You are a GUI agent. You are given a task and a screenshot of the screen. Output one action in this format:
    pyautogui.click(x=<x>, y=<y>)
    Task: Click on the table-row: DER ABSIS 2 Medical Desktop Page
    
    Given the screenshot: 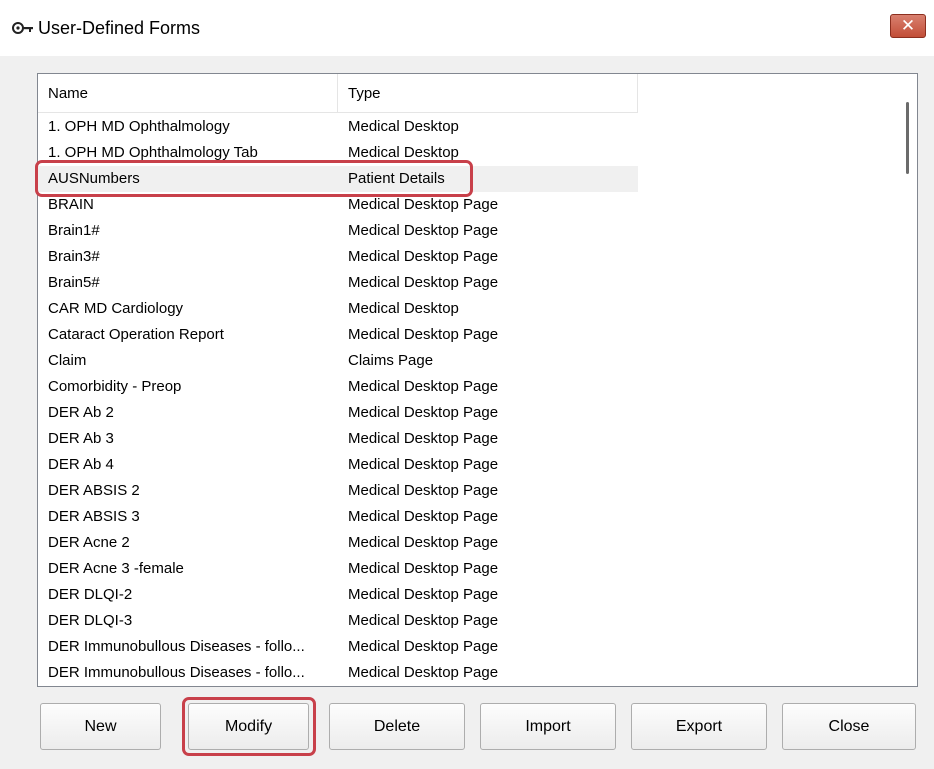 What is the action you would take?
    pyautogui.click(x=338, y=491)
    